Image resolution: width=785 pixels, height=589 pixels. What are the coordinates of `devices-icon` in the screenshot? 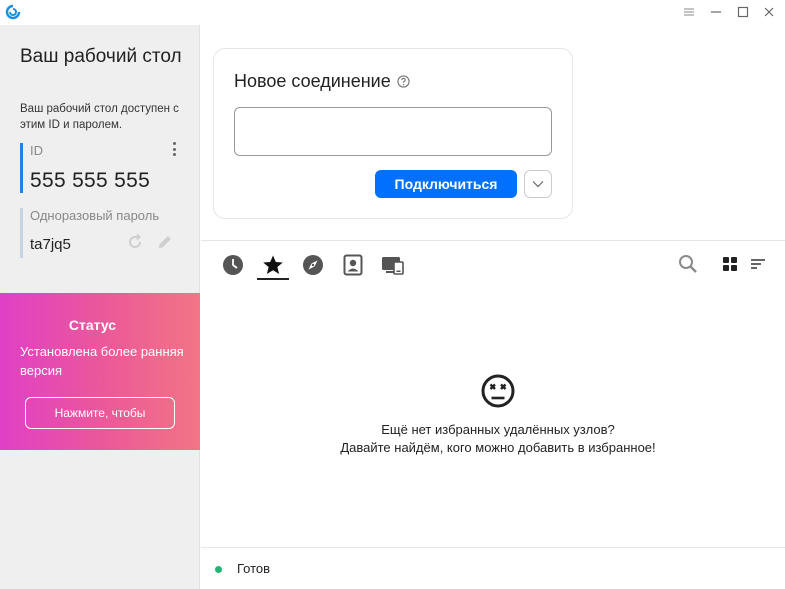 It's located at (393, 266).